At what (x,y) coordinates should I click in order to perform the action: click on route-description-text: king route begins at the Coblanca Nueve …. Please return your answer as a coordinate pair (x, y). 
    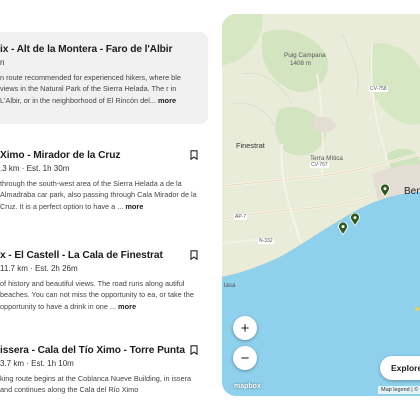
    Looking at the image, I should click on (96, 384).